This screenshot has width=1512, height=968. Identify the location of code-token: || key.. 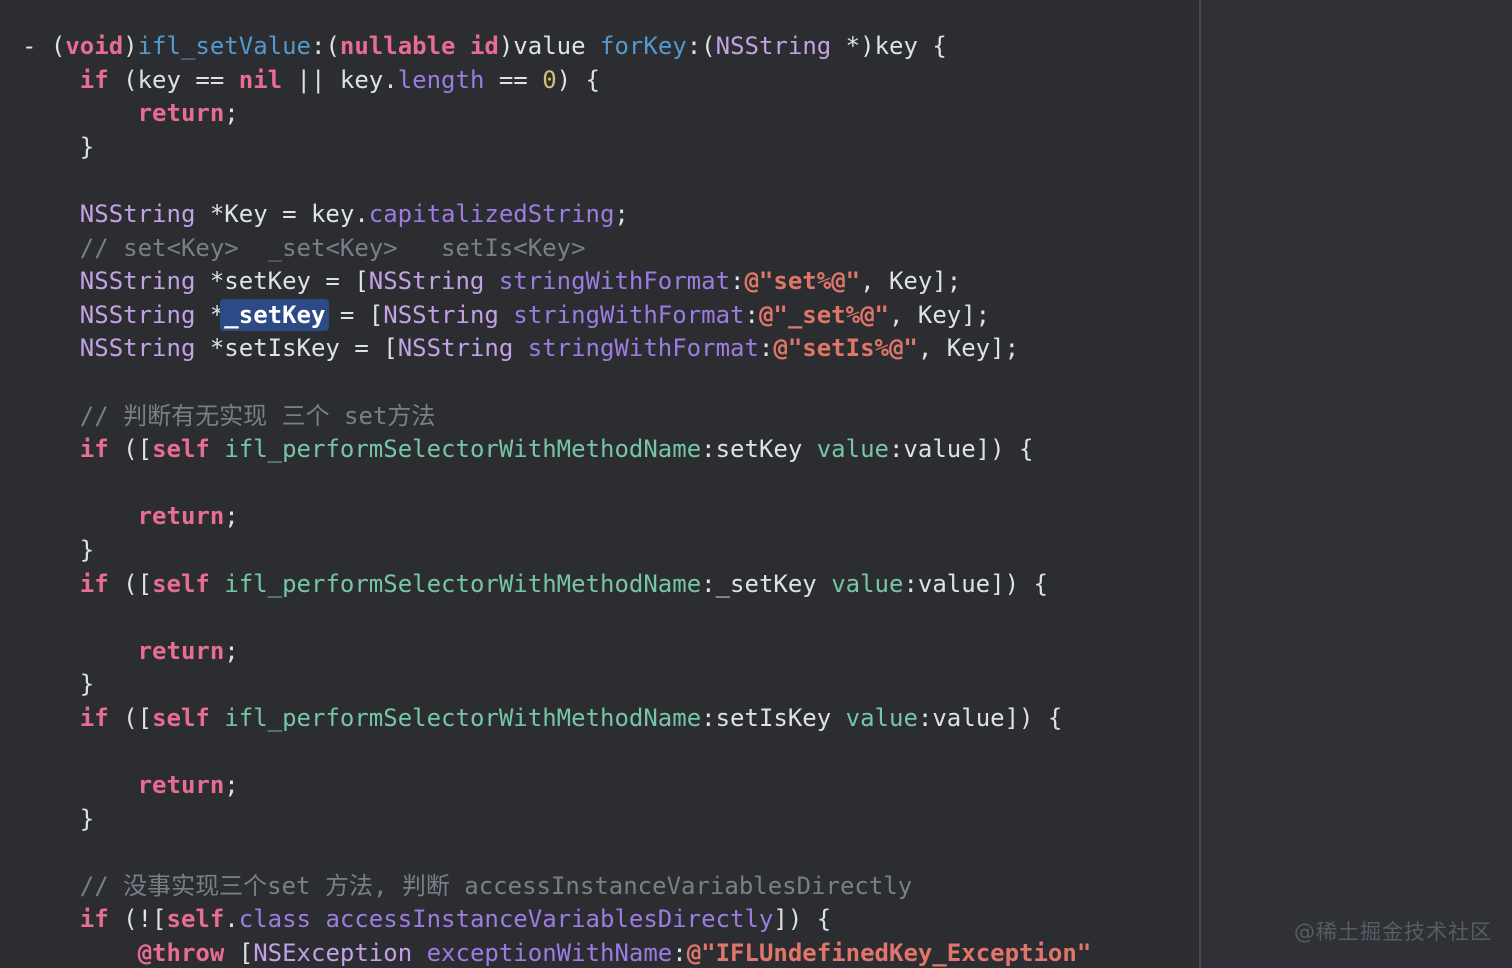
(340, 79).